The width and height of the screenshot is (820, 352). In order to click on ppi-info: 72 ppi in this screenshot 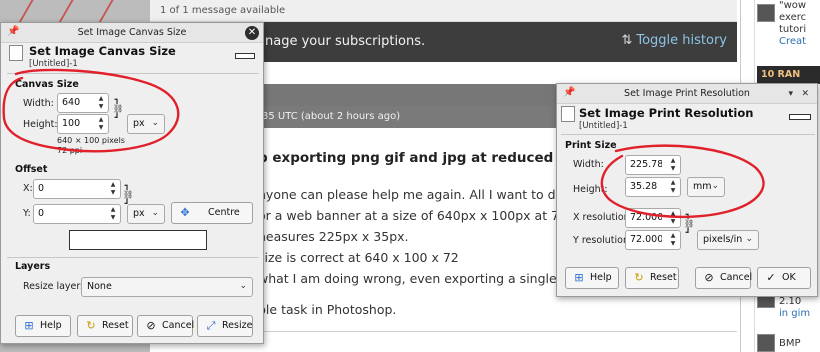, I will do `click(70, 150)`.